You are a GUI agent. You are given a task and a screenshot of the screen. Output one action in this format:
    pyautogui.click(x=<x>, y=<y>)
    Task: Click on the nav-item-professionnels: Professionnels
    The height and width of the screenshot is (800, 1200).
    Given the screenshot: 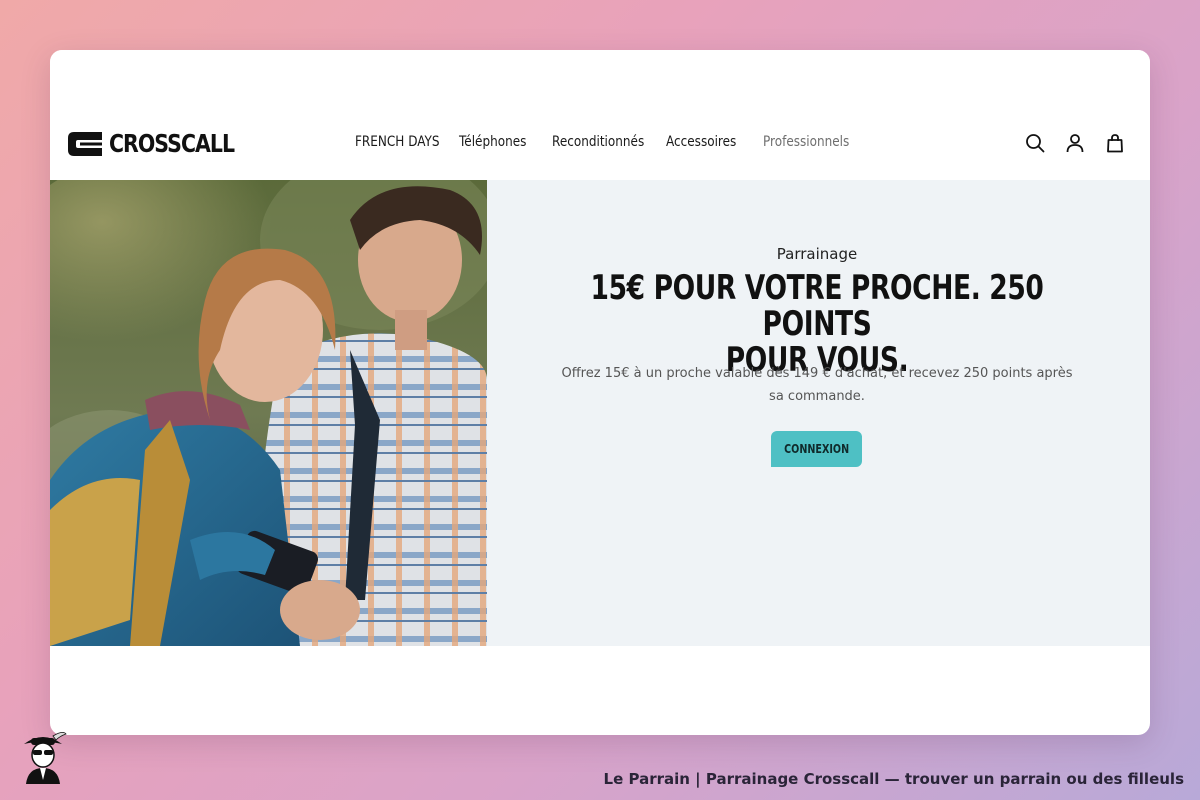 What is the action you would take?
    pyautogui.click(x=806, y=142)
    